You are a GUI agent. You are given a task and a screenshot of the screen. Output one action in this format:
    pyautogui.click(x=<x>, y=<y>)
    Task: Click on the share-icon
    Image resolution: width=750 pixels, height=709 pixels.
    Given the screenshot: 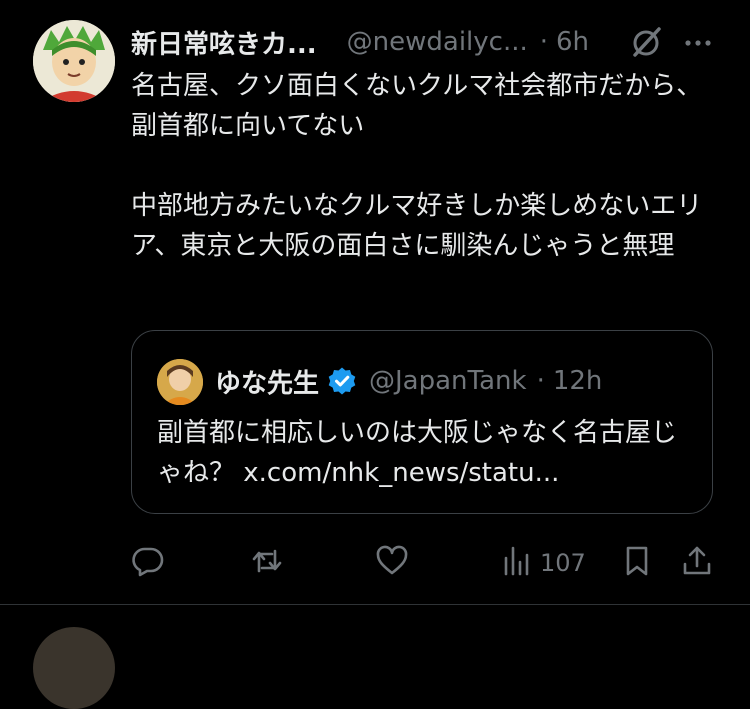 What is the action you would take?
    pyautogui.click(x=697, y=563)
    